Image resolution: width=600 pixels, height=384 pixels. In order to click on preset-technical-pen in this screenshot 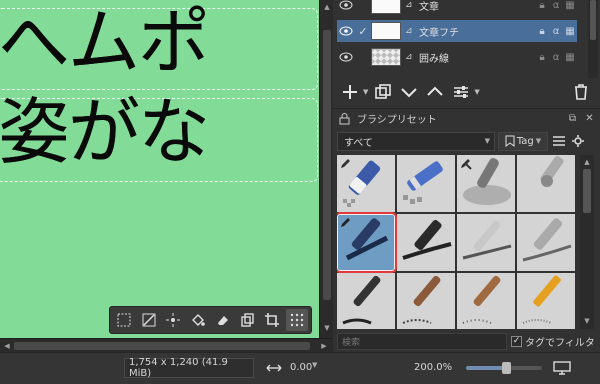, I will do `click(546, 242)`.